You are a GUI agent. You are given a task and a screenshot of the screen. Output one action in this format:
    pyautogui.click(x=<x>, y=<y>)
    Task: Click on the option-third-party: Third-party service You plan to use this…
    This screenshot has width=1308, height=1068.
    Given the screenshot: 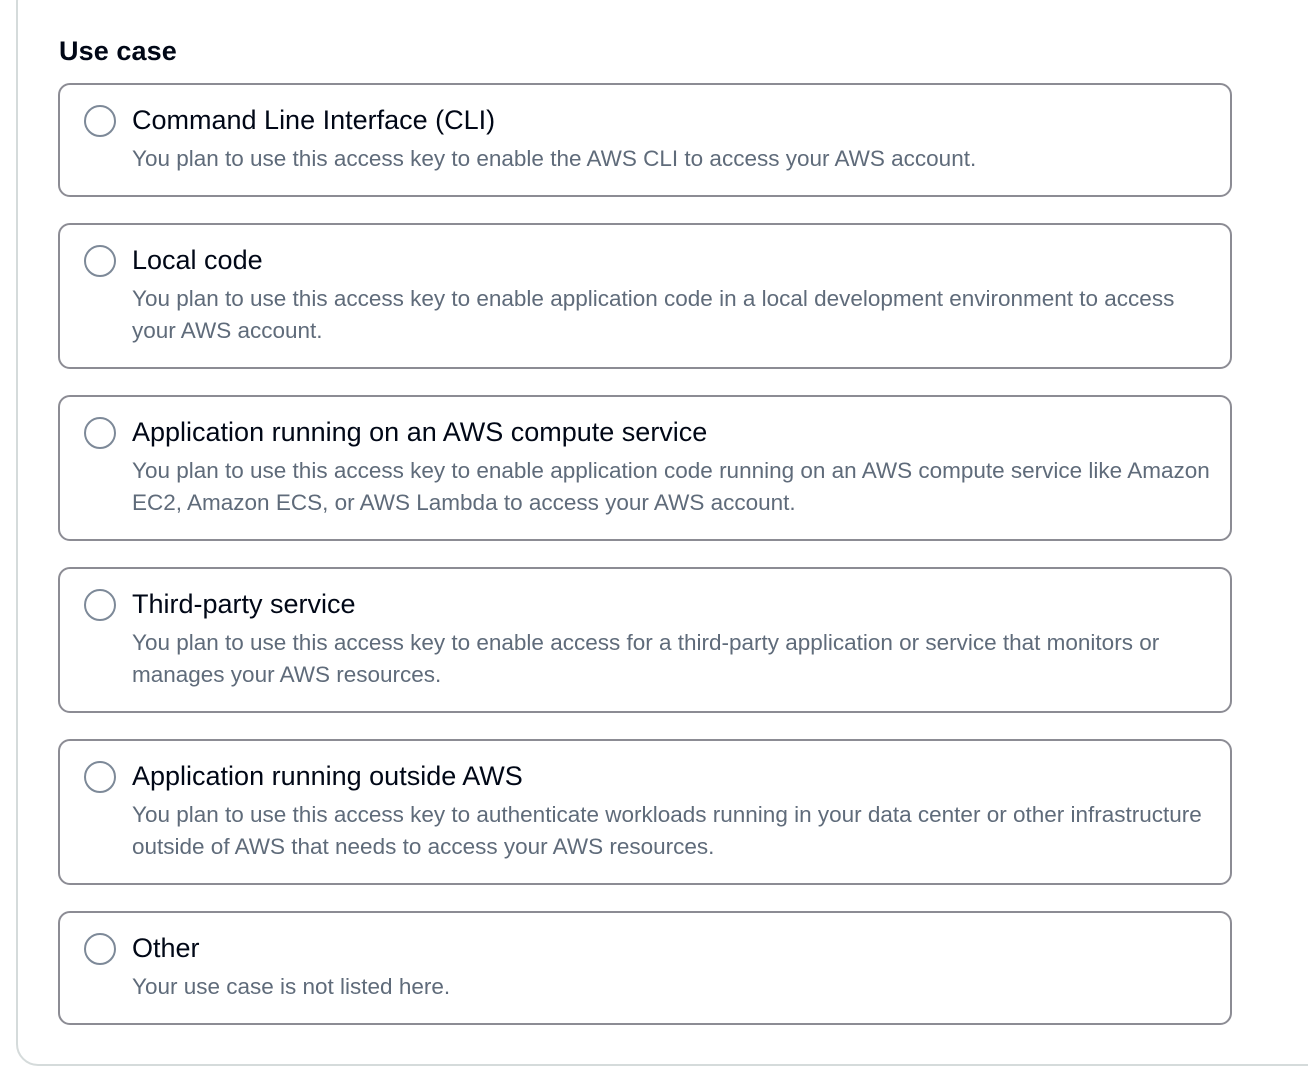 What is the action you would take?
    pyautogui.click(x=645, y=640)
    